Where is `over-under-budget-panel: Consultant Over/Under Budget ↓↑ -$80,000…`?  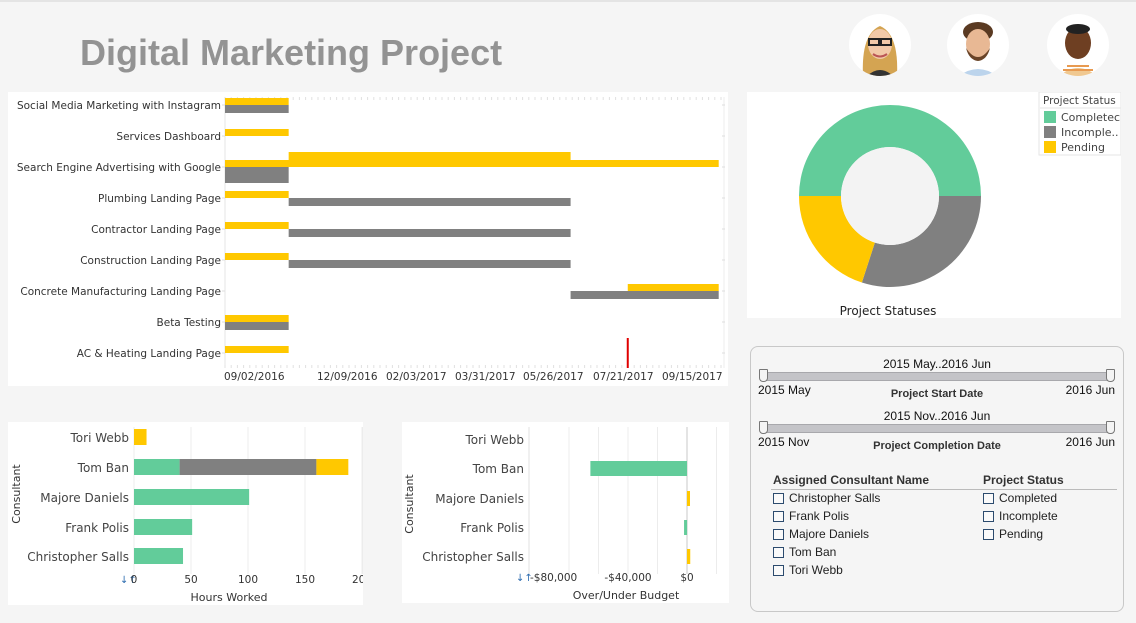
over-under-budget-panel: Consultant Over/Under Budget ↓↑ -$80,000… is located at coordinates (565, 512).